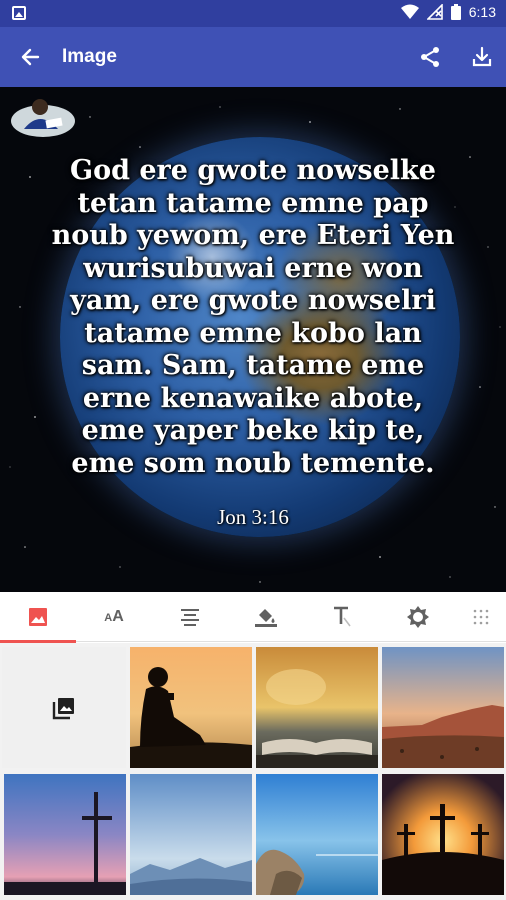  What do you see at coordinates (89, 56) in the screenshot?
I see `page-title: Image` at bounding box center [89, 56].